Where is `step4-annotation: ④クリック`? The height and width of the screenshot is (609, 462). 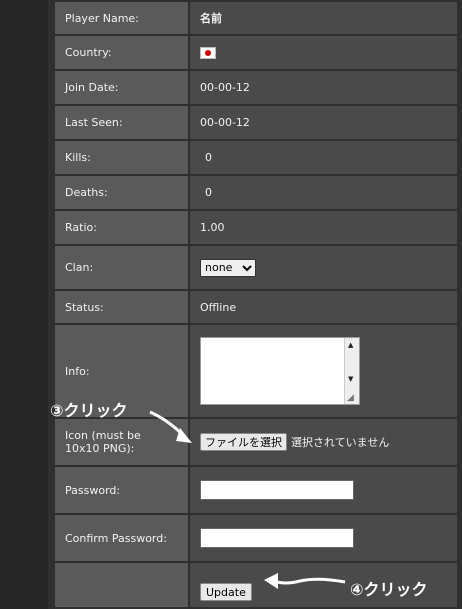 step4-annotation: ④クリック is located at coordinates (389, 589).